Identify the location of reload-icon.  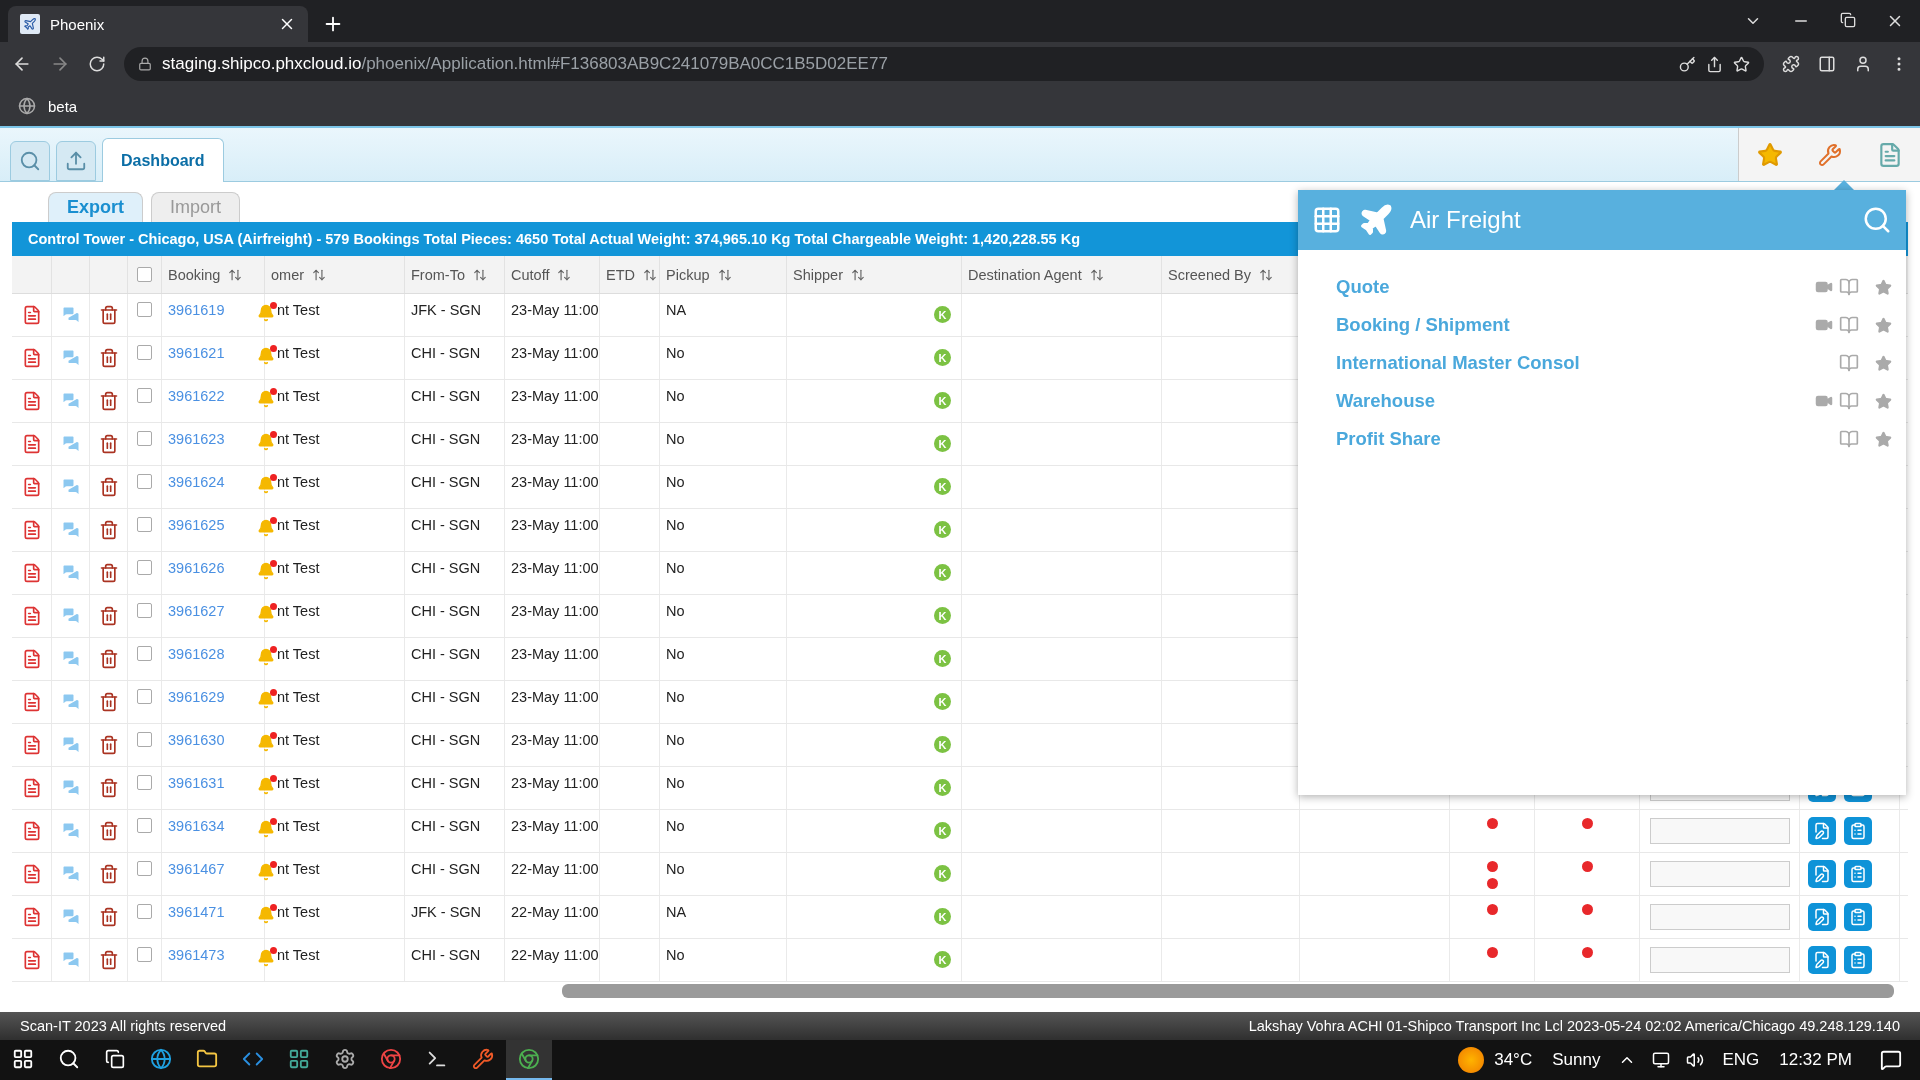
(97, 64).